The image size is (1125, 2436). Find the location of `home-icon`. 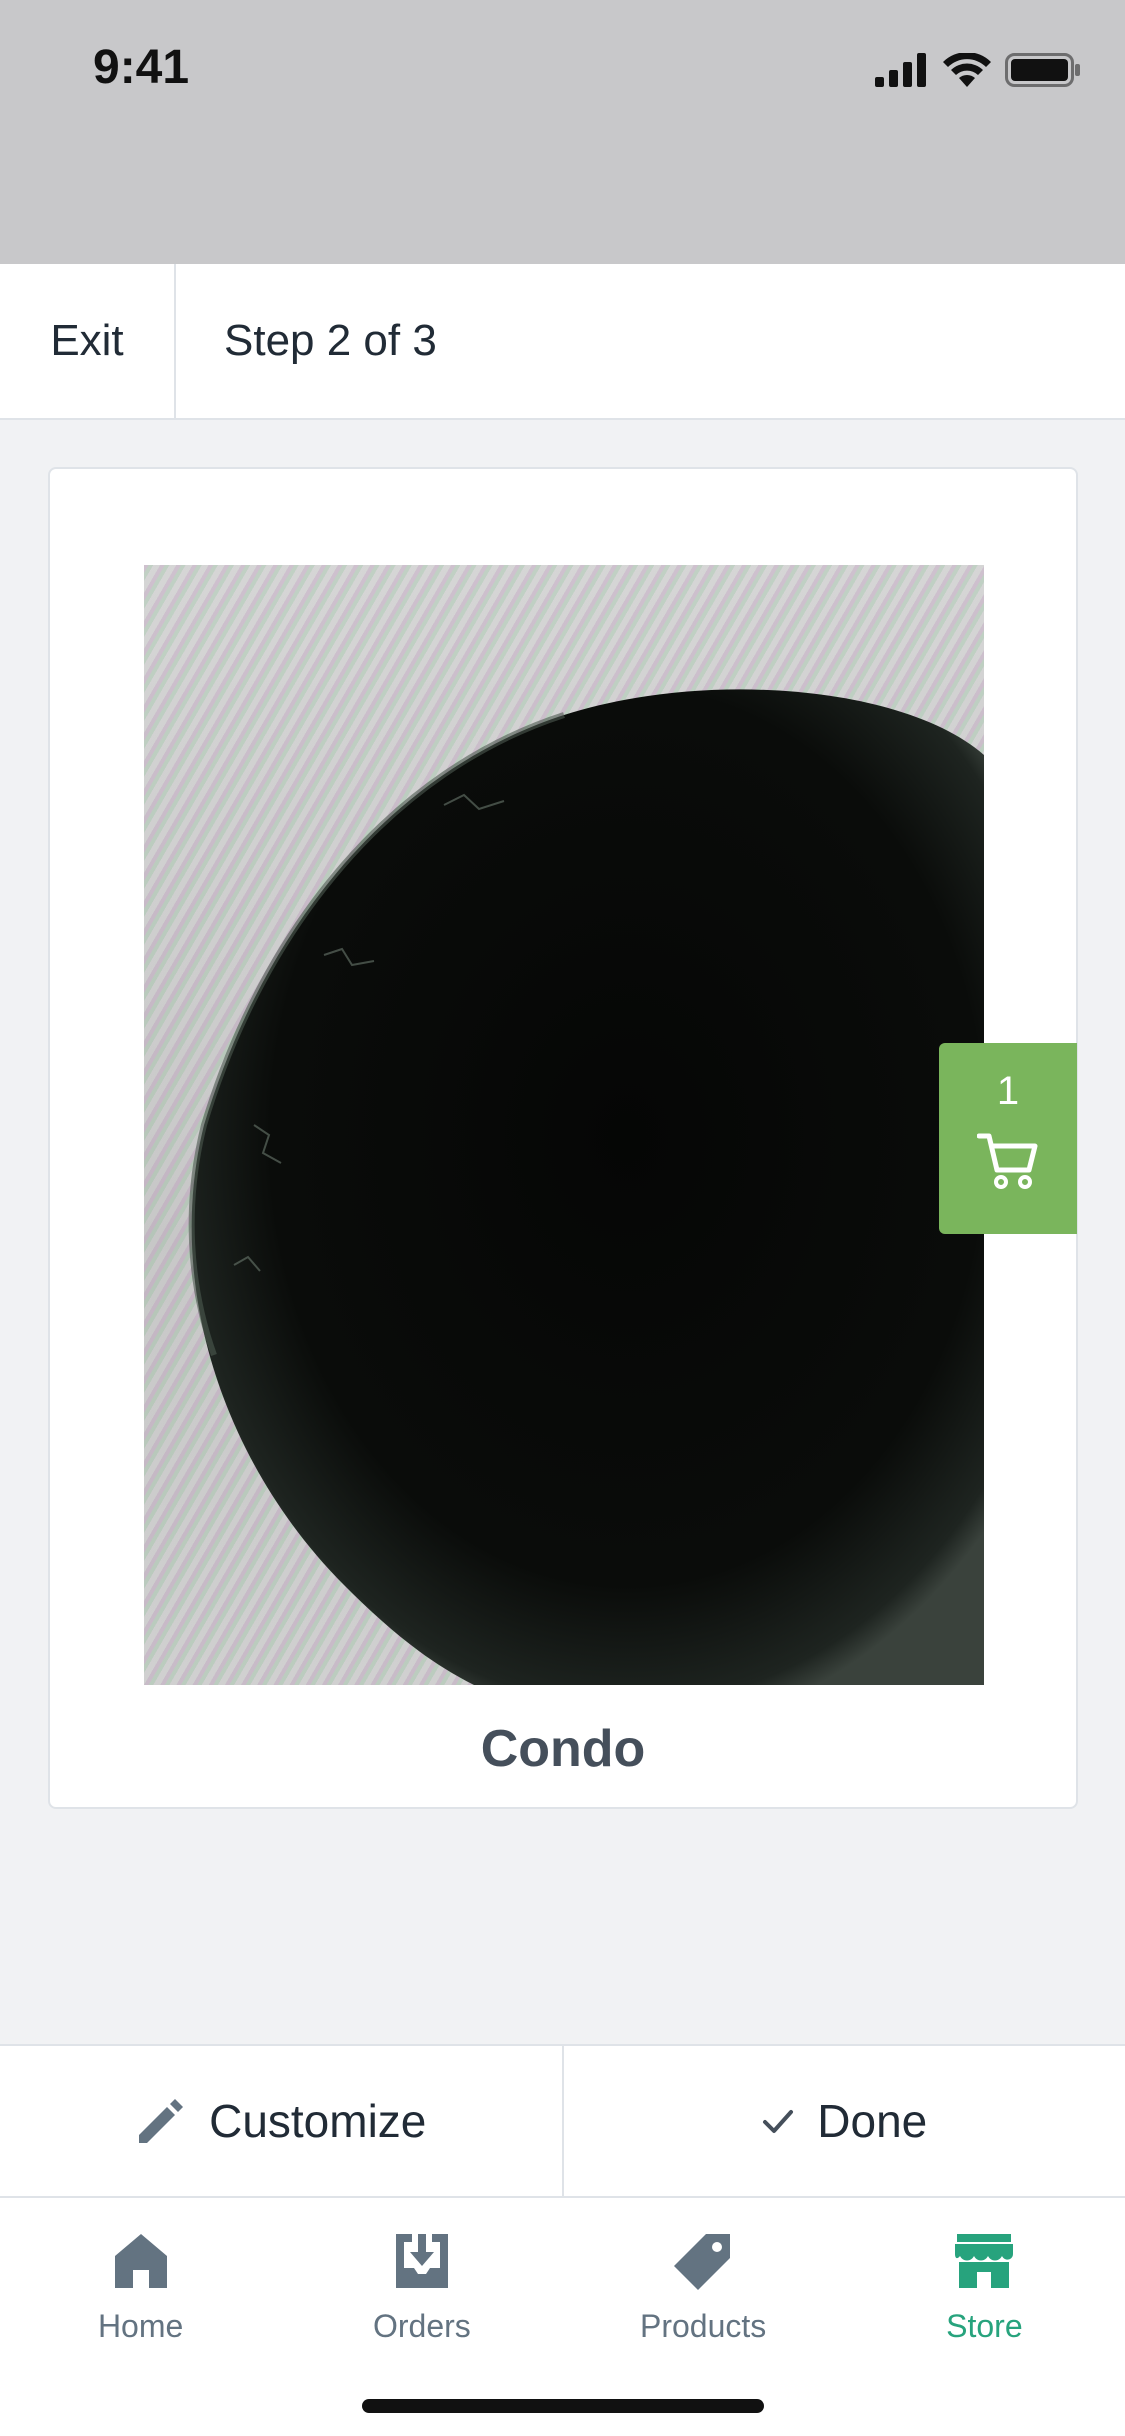

home-icon is located at coordinates (140, 2261).